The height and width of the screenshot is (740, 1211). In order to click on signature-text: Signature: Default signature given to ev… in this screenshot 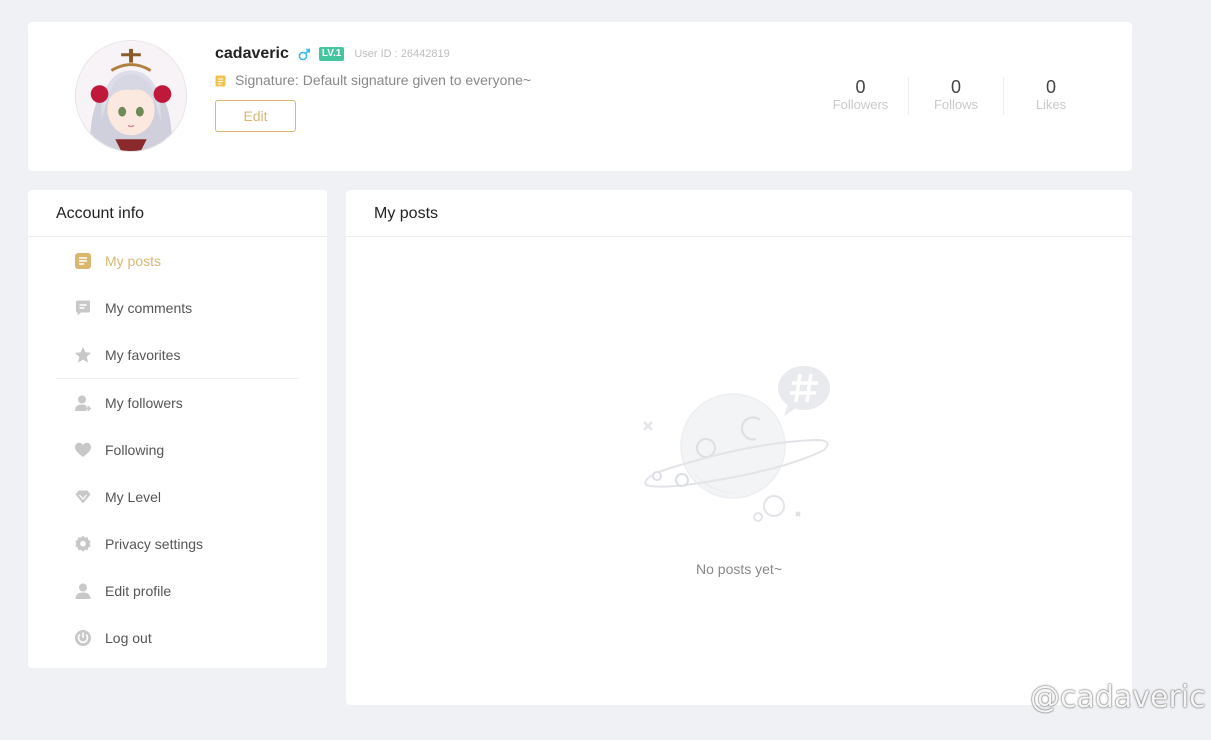, I will do `click(383, 80)`.